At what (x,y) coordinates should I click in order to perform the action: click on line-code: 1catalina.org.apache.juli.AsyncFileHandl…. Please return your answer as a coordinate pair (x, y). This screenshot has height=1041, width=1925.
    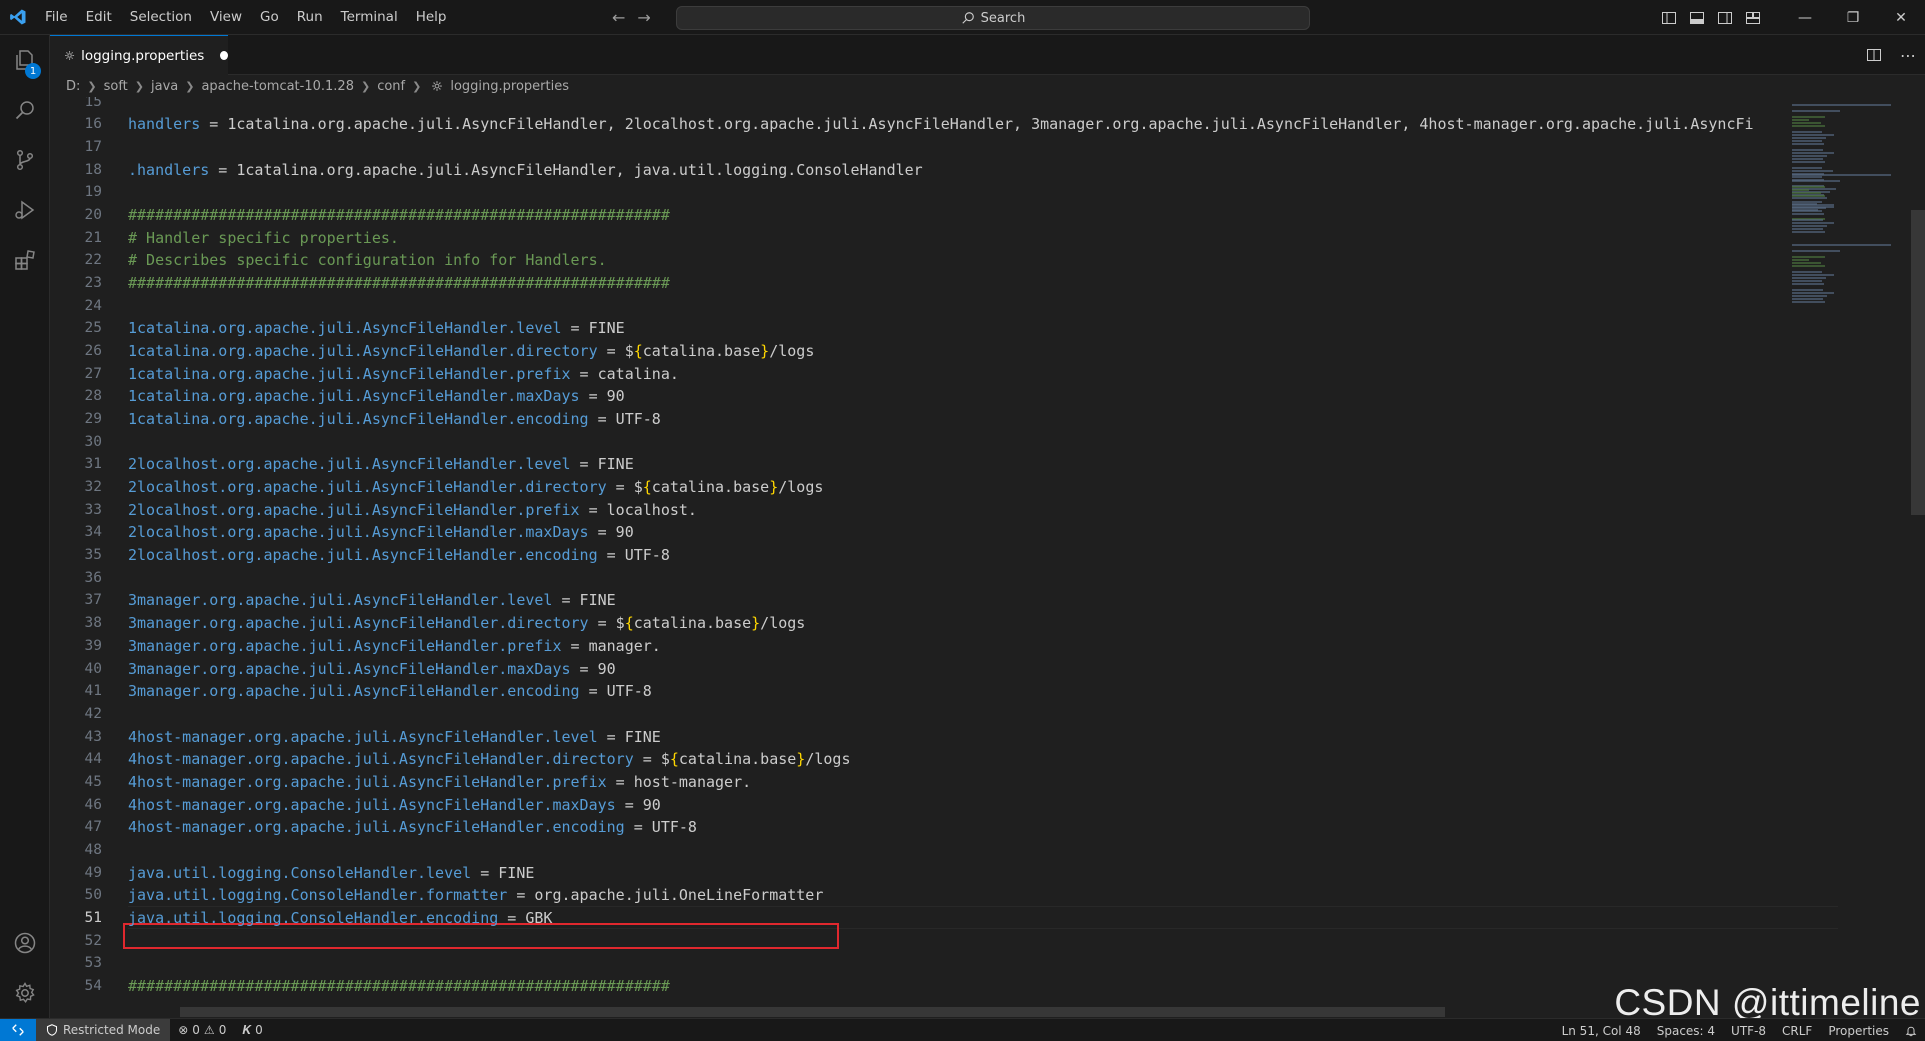
    Looking at the image, I should click on (403, 374).